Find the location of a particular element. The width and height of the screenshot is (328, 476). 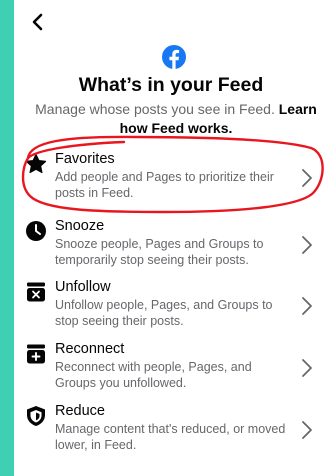

shield-icon is located at coordinates (36, 416).